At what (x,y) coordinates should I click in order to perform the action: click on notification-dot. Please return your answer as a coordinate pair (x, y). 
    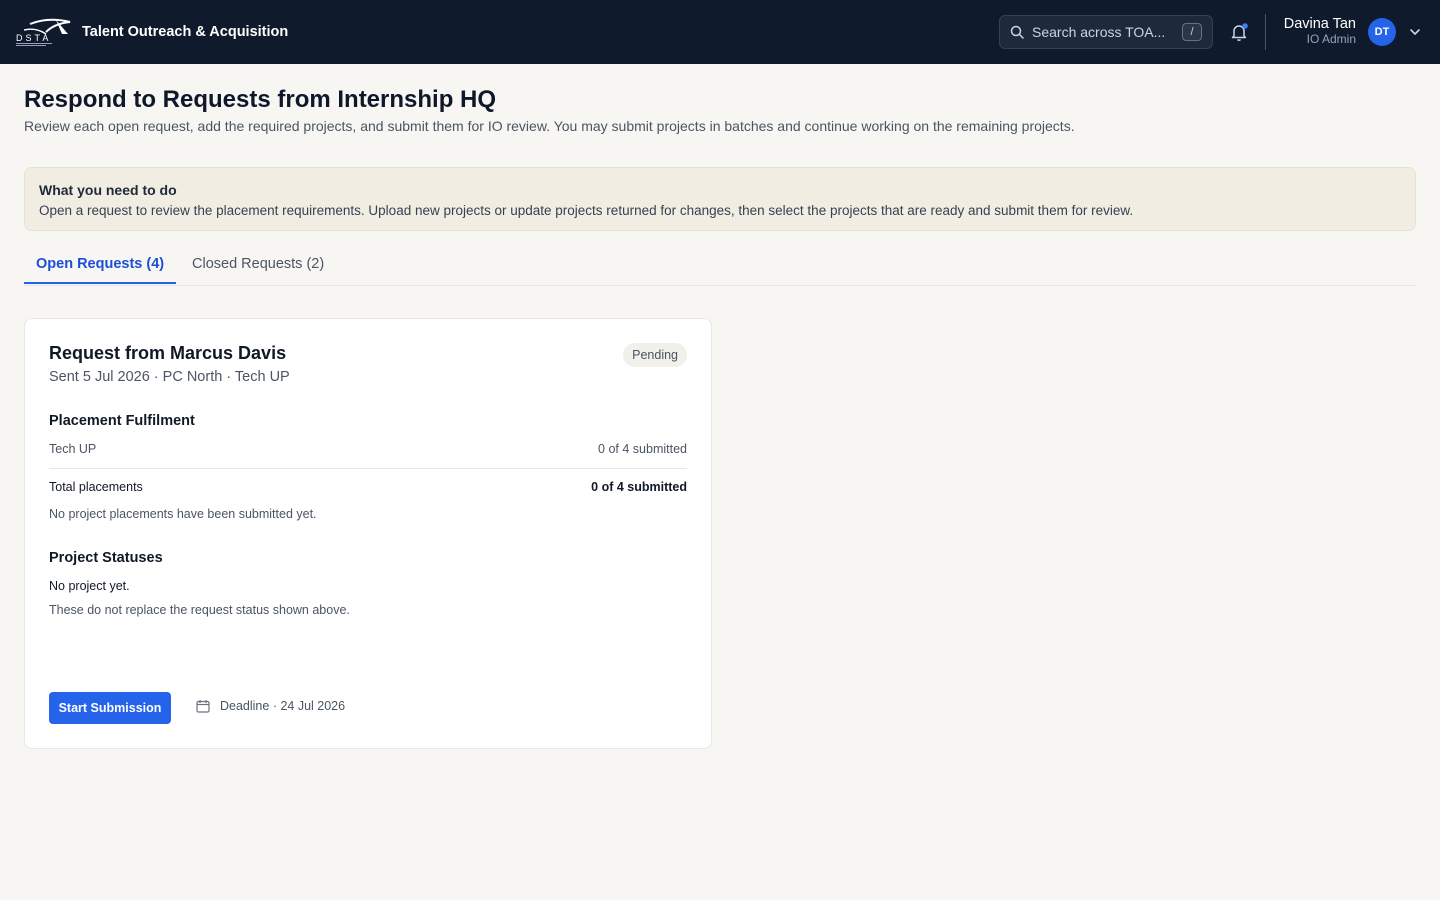
    Looking at the image, I should click on (1245, 26).